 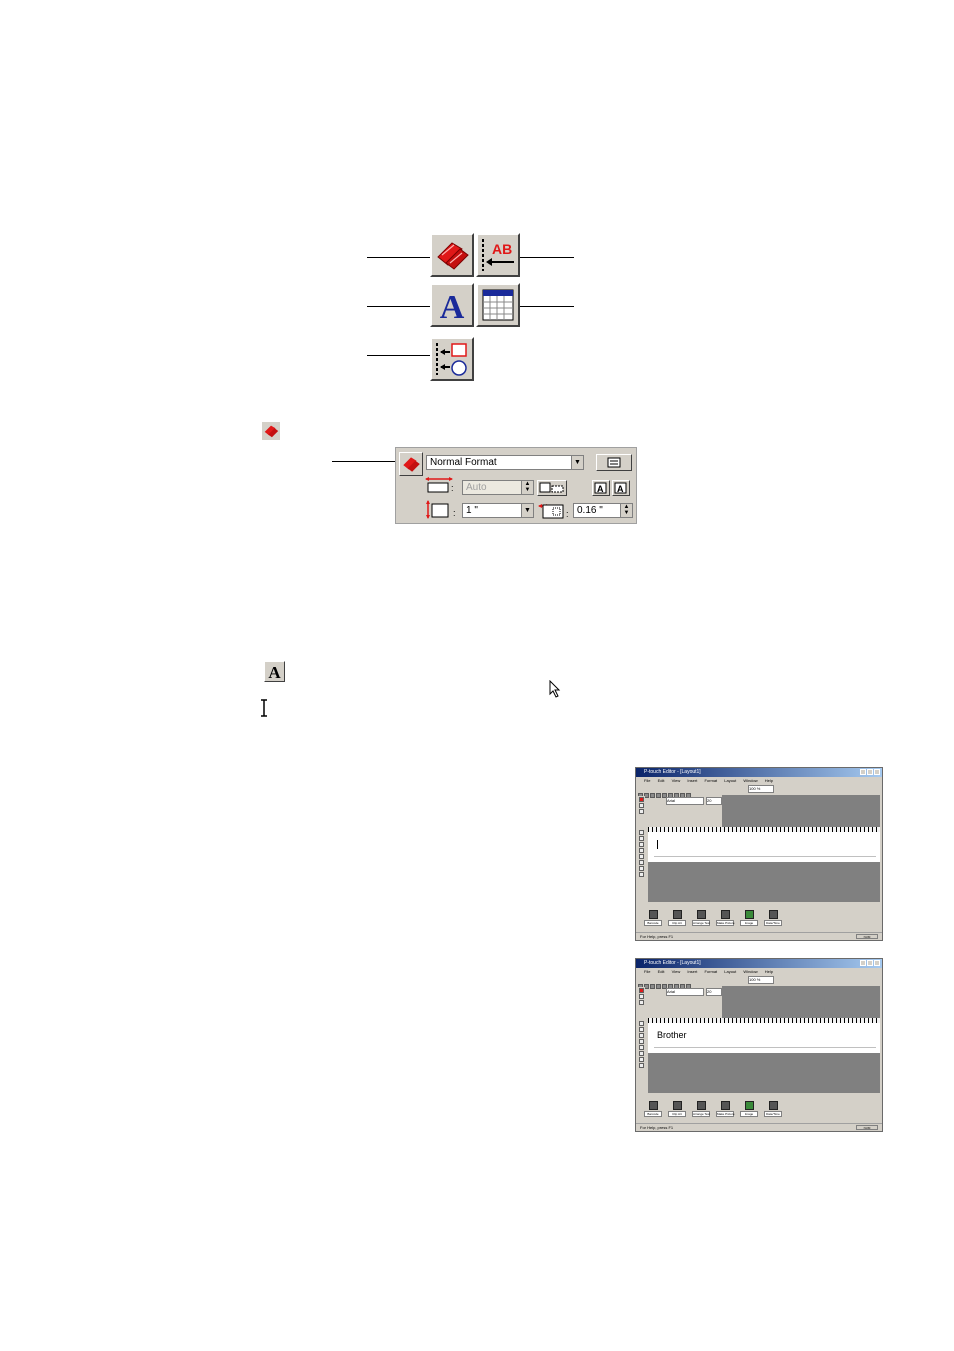 I want to click on layout-property-button, so click(x=452, y=359).